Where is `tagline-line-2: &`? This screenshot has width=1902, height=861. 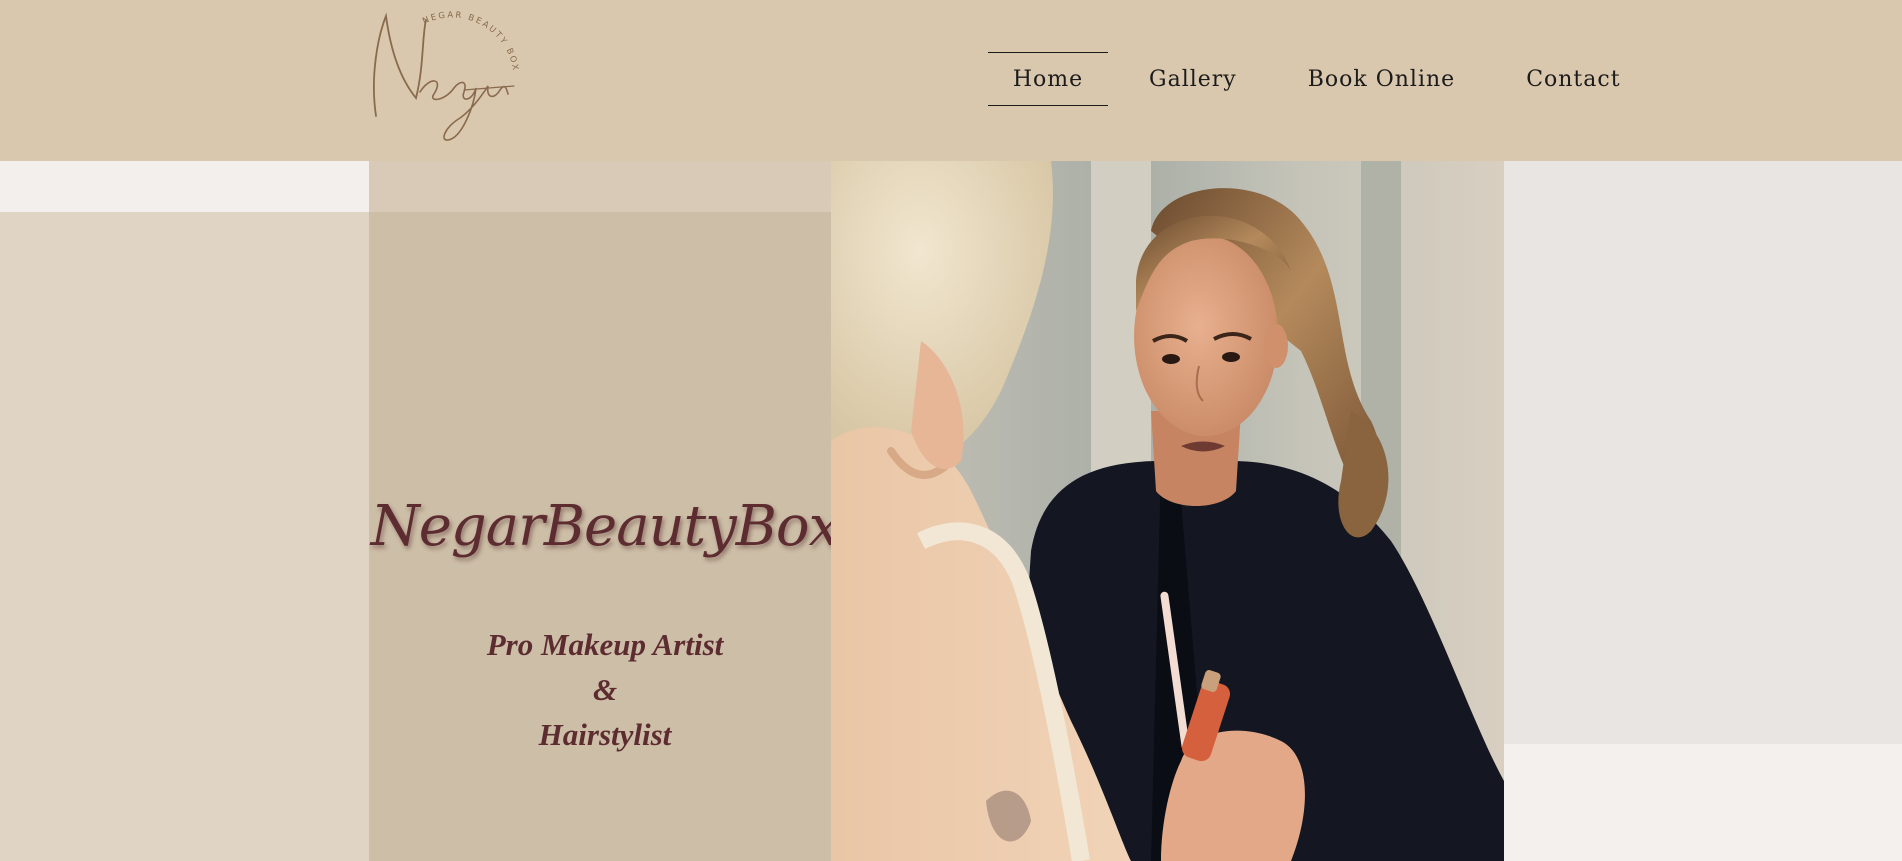 tagline-line-2: & is located at coordinates (605, 689).